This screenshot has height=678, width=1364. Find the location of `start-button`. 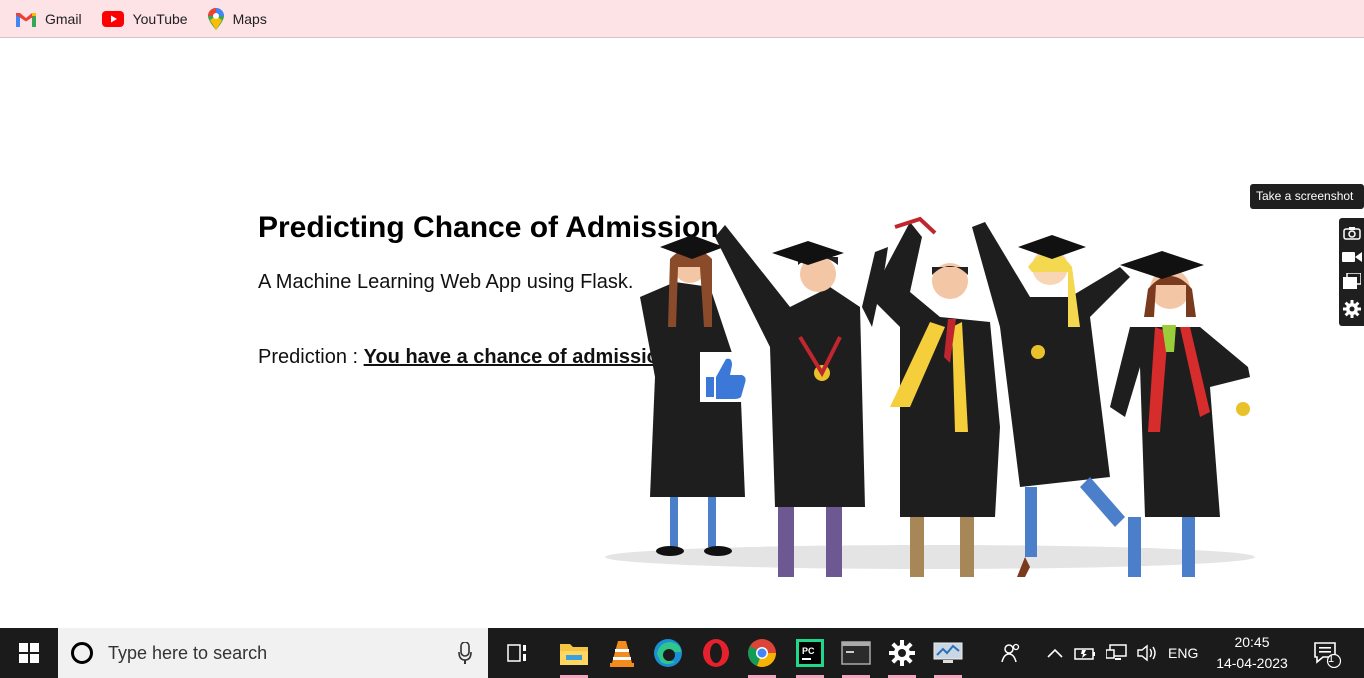

start-button is located at coordinates (29, 653).